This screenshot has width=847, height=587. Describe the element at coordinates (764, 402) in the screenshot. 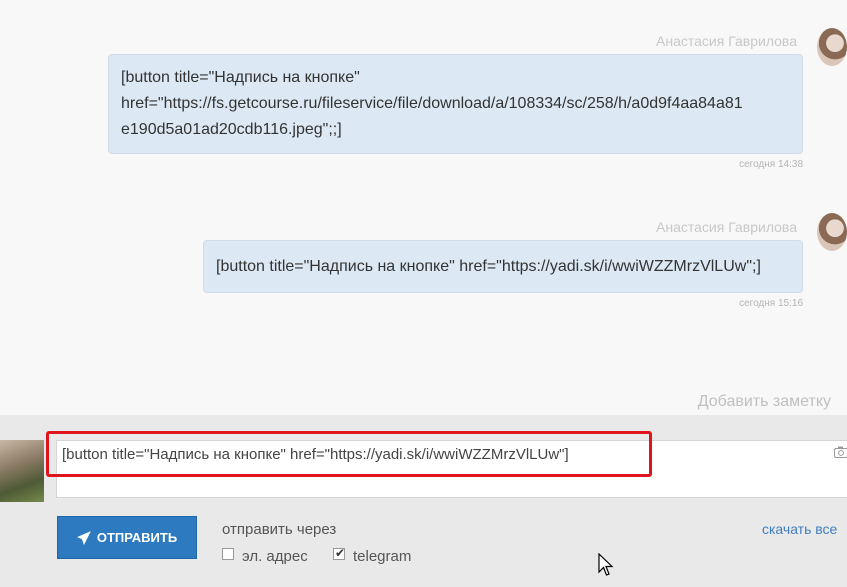

I see `add-note-link: Добавить заметку` at that location.